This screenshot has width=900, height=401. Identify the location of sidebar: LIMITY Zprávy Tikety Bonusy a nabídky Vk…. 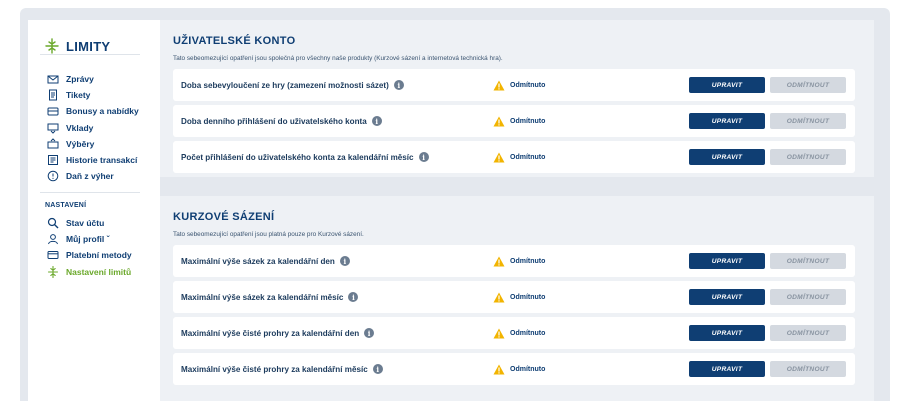
(90, 210).